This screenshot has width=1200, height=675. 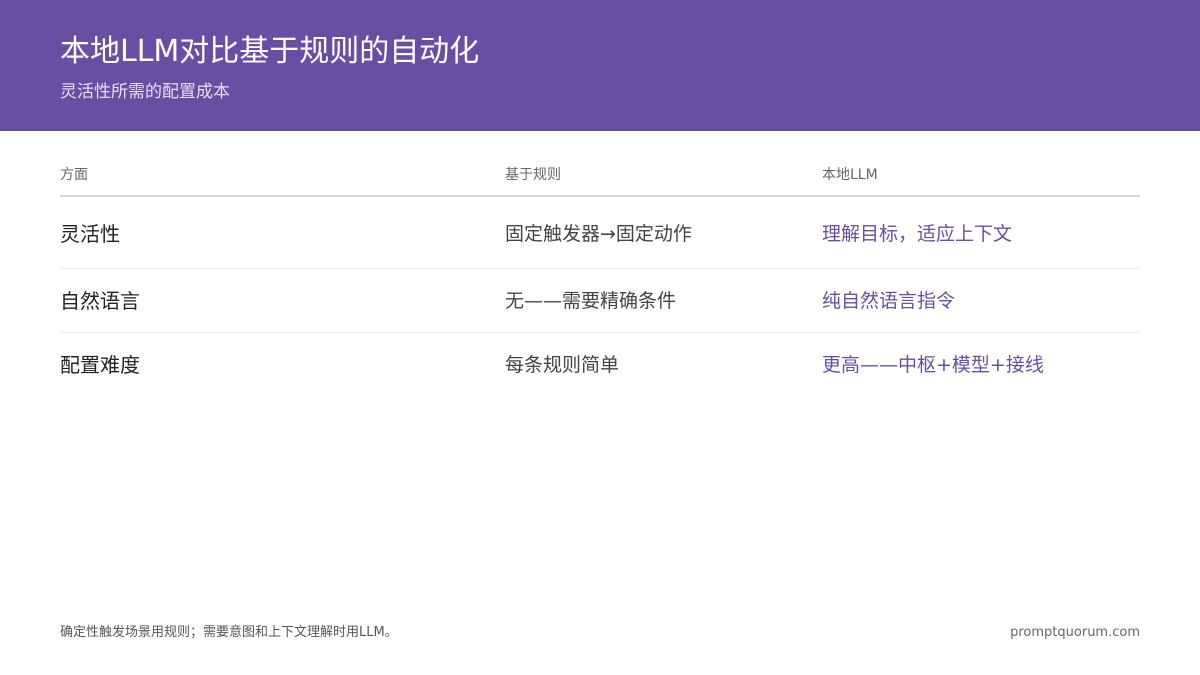 What do you see at coordinates (145, 92) in the screenshot?
I see `page-subtitle: 灵活性所需的配置成本` at bounding box center [145, 92].